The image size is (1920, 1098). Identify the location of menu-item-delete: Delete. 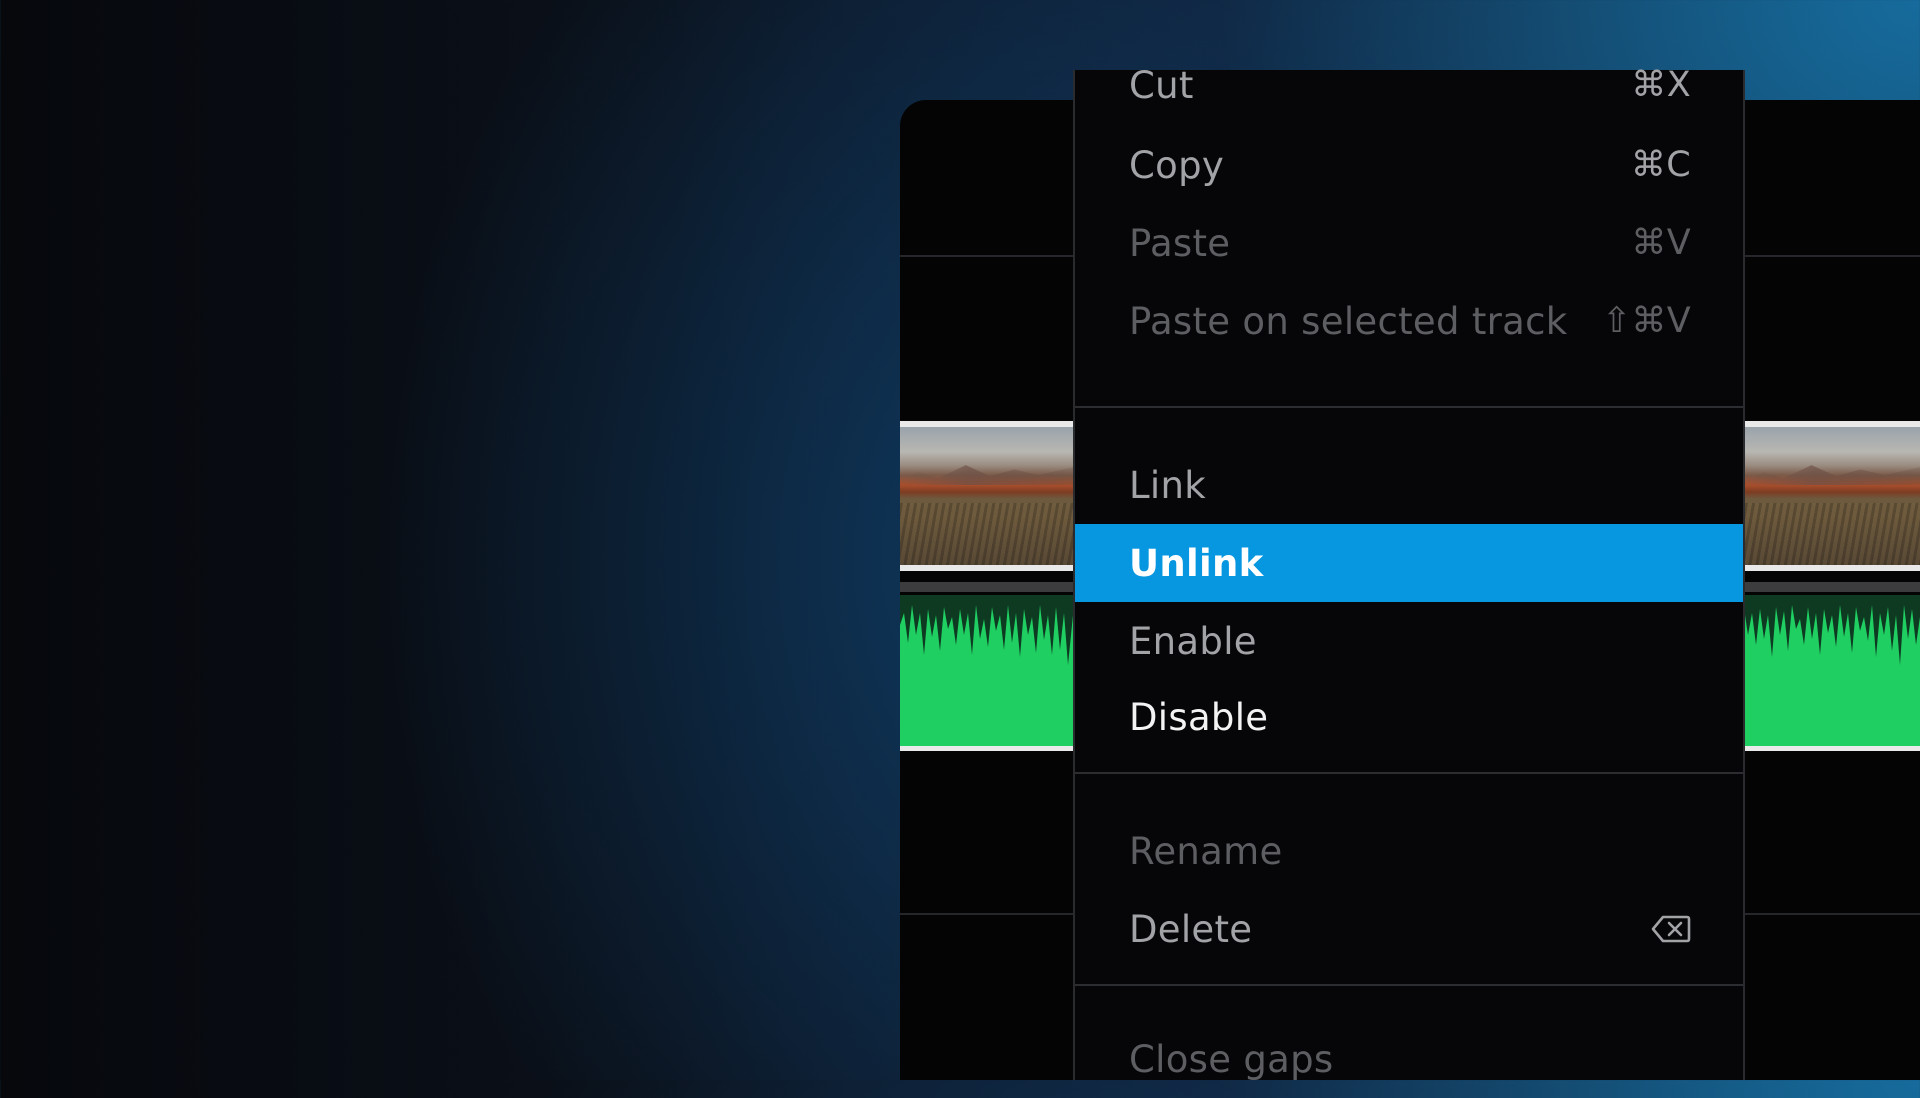
(1409, 929).